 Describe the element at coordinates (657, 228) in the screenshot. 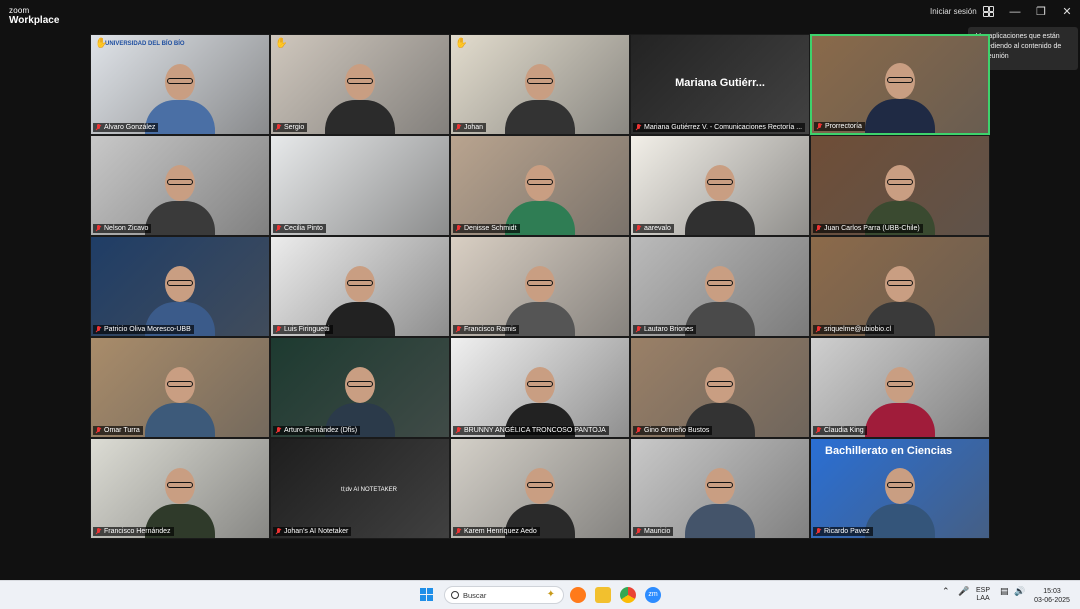

I see `participant-name: aarevalo` at that location.